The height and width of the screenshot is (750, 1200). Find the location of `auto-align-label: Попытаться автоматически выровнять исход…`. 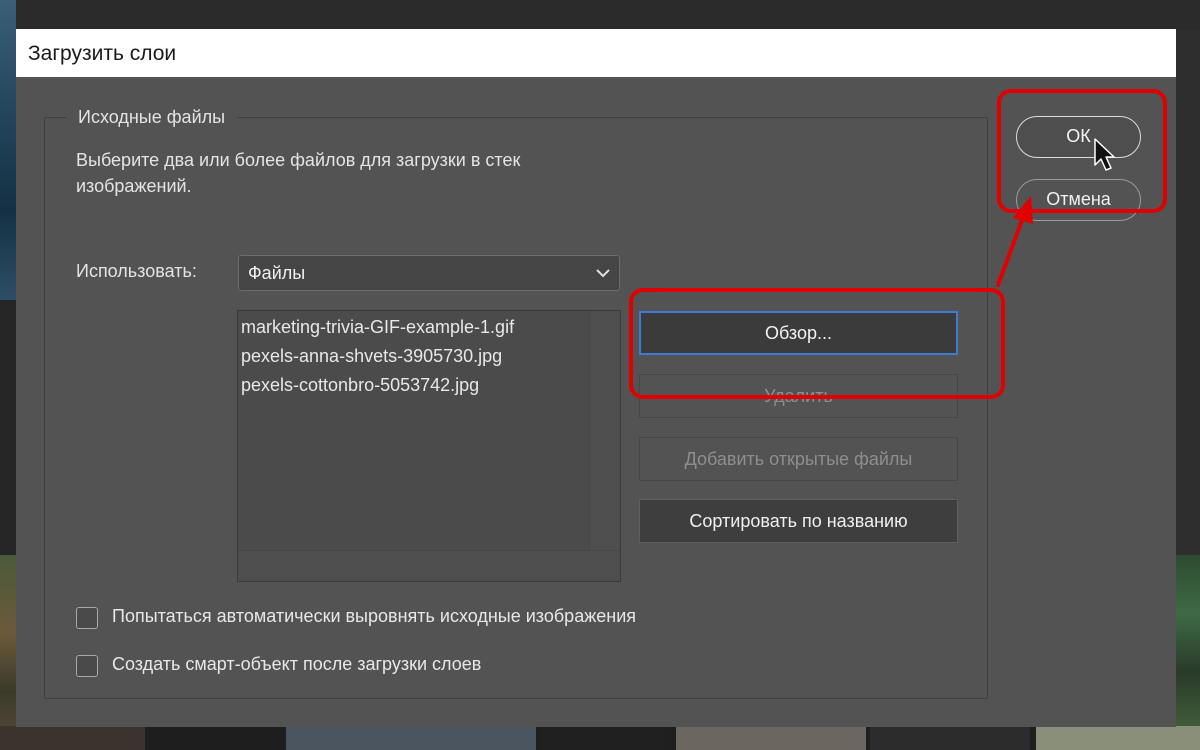

auto-align-label: Попытаться автоматически выровнять исход… is located at coordinates (374, 616).